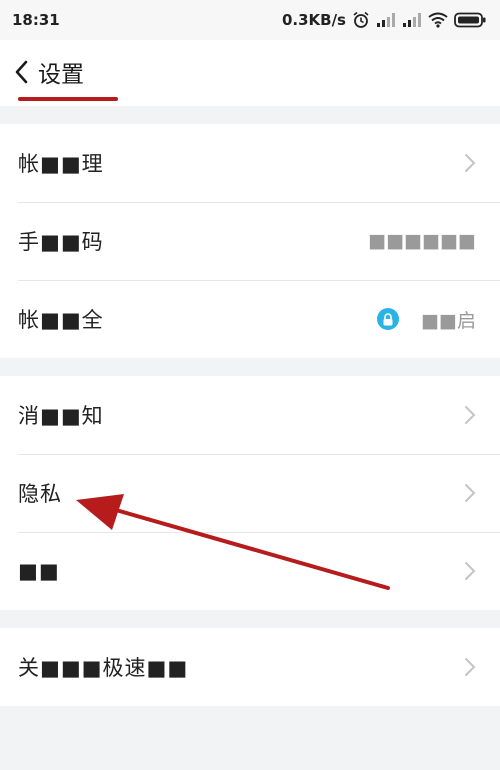 Image resolution: width=500 pixels, height=770 pixels. I want to click on app-header: 设置, so click(250, 73).